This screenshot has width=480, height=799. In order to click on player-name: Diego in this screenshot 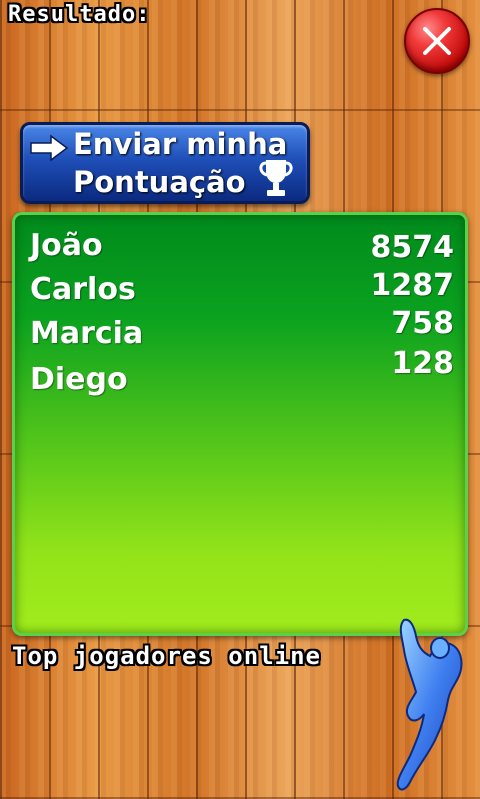, I will do `click(79, 379)`.